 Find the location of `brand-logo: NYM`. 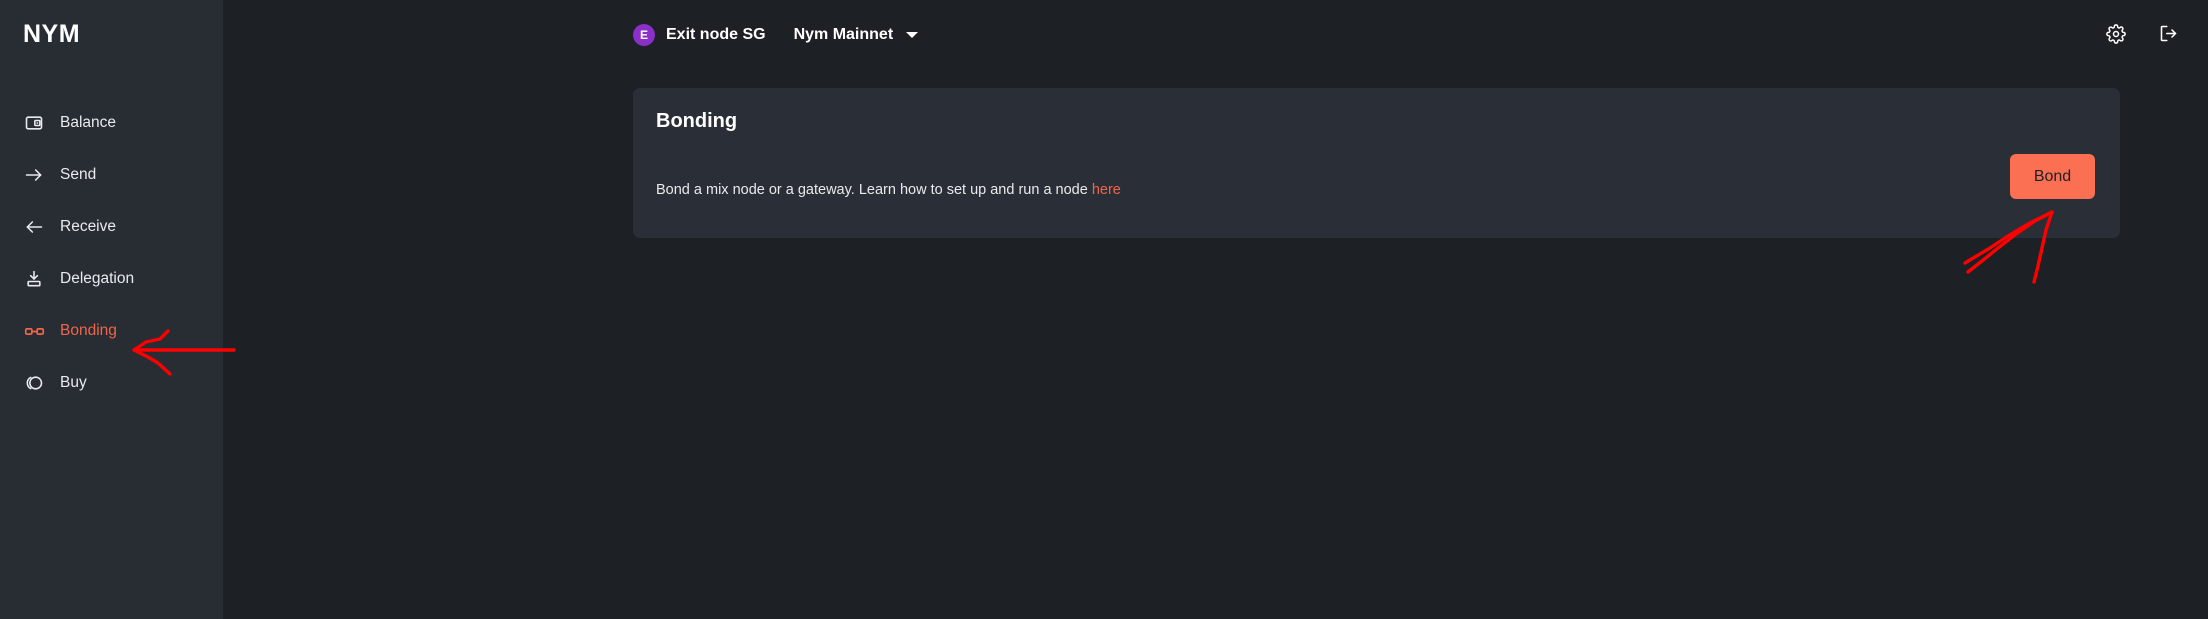

brand-logo: NYM is located at coordinates (52, 34).